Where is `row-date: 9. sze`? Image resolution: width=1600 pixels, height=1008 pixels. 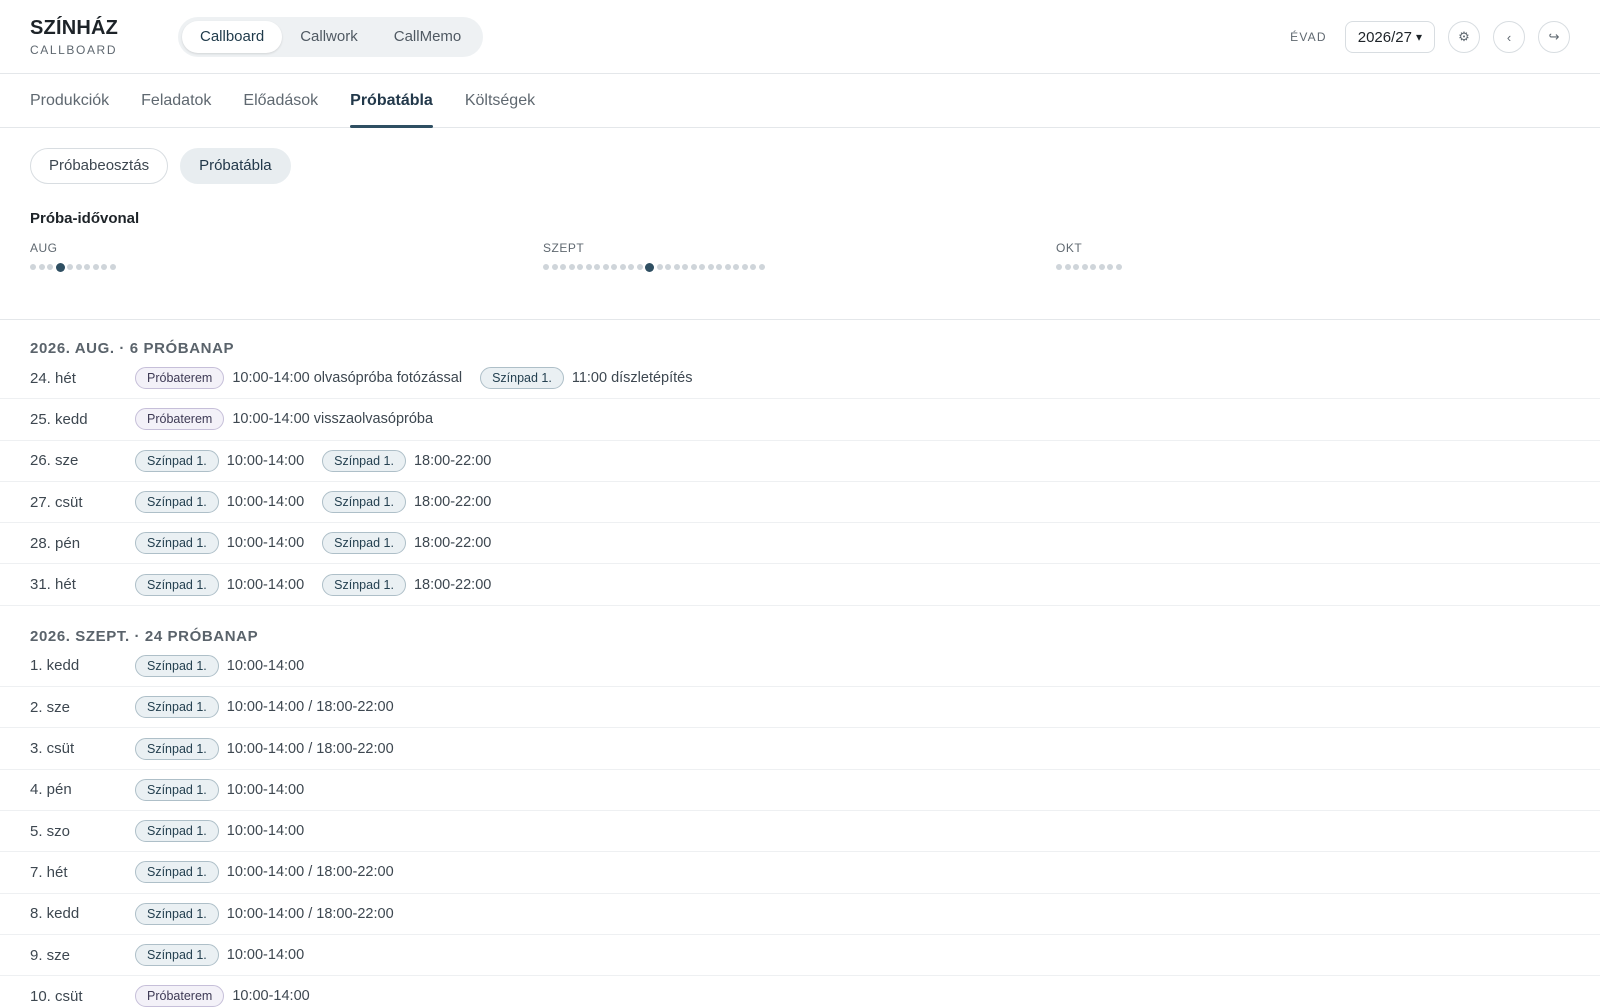 row-date: 9. sze is located at coordinates (50, 955).